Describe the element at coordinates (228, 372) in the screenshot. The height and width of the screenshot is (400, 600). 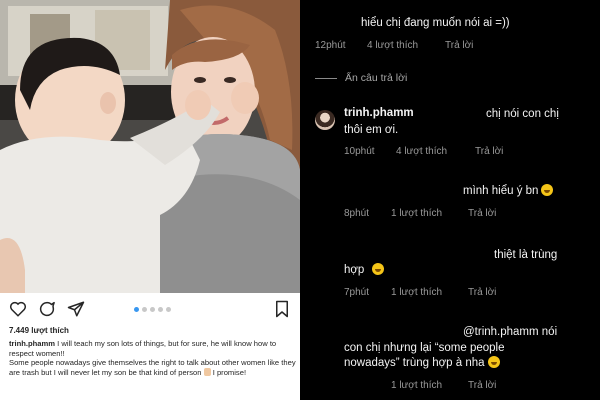
I see `caption-text-3: I promise!` at that location.